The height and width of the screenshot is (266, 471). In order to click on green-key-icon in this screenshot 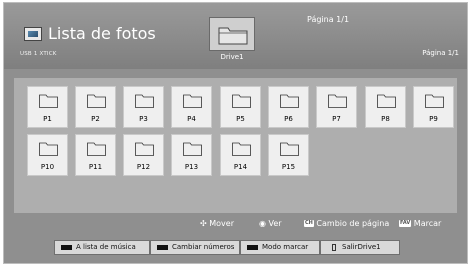, I will do `click(162, 247)`.